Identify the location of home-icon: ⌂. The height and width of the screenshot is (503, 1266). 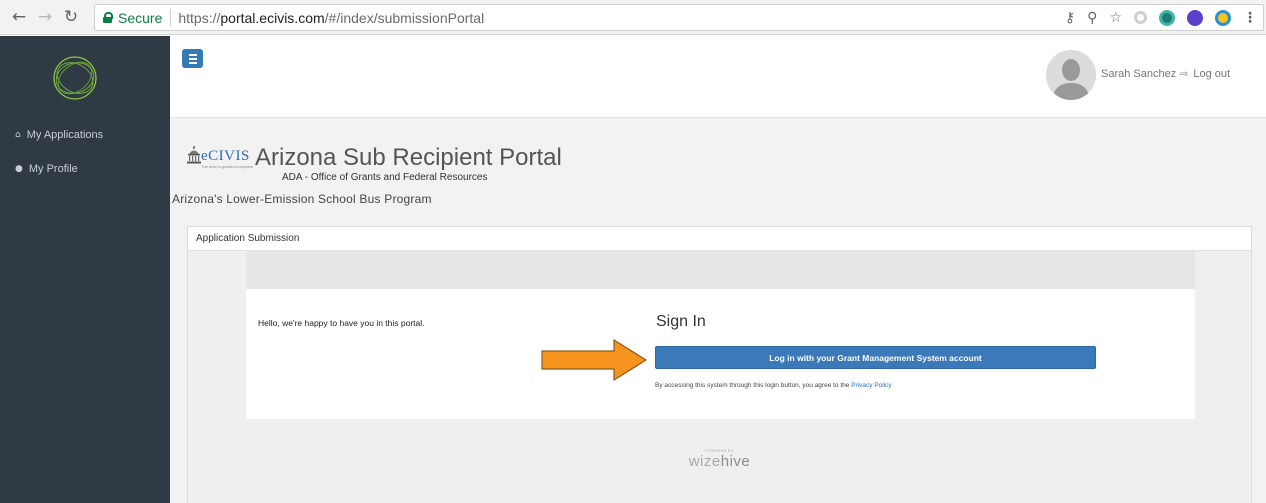
(18, 135).